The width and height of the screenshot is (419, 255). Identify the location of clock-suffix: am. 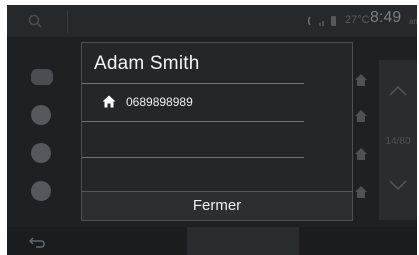
(413, 21).